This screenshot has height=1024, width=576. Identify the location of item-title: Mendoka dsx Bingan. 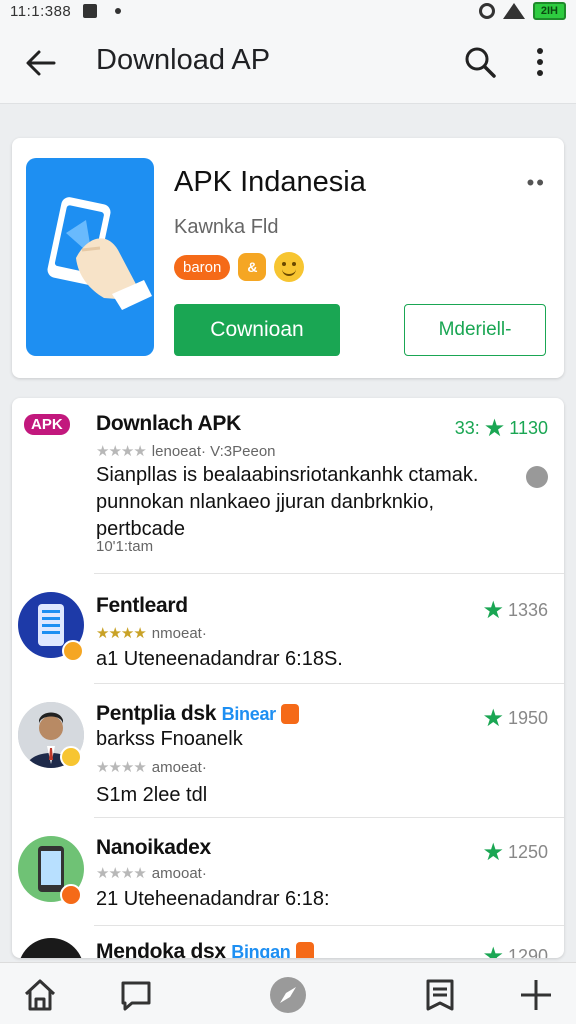
(205, 949).